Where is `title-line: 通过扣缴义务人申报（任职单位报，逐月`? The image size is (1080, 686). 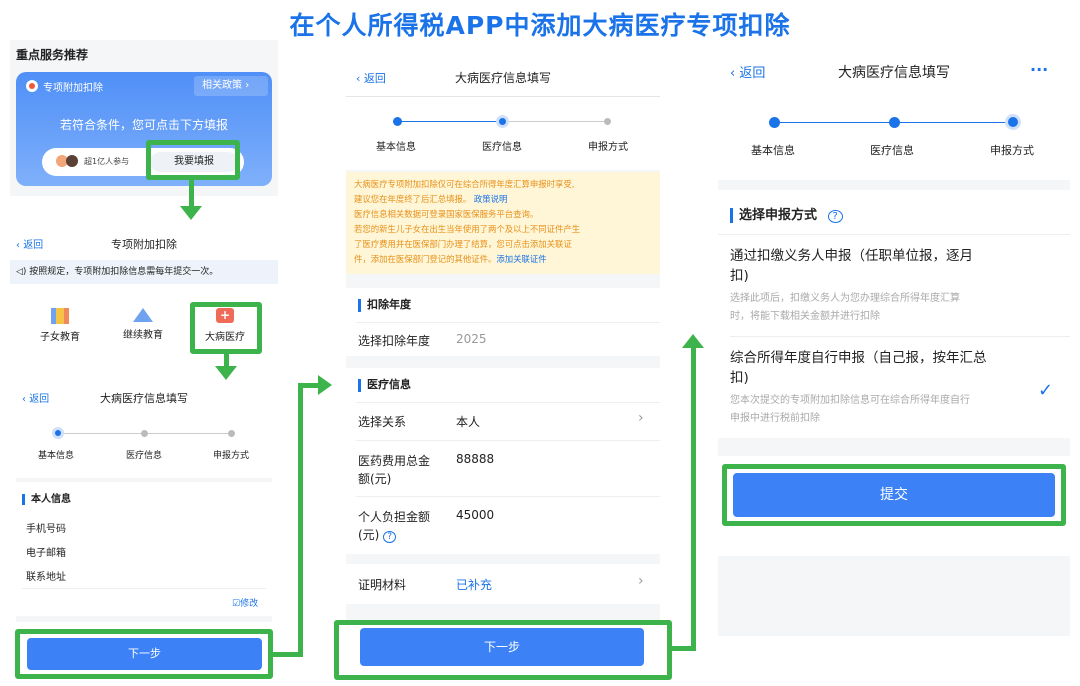
title-line: 通过扣缴义务人申报（任职单位报，逐月 is located at coordinates (851, 256).